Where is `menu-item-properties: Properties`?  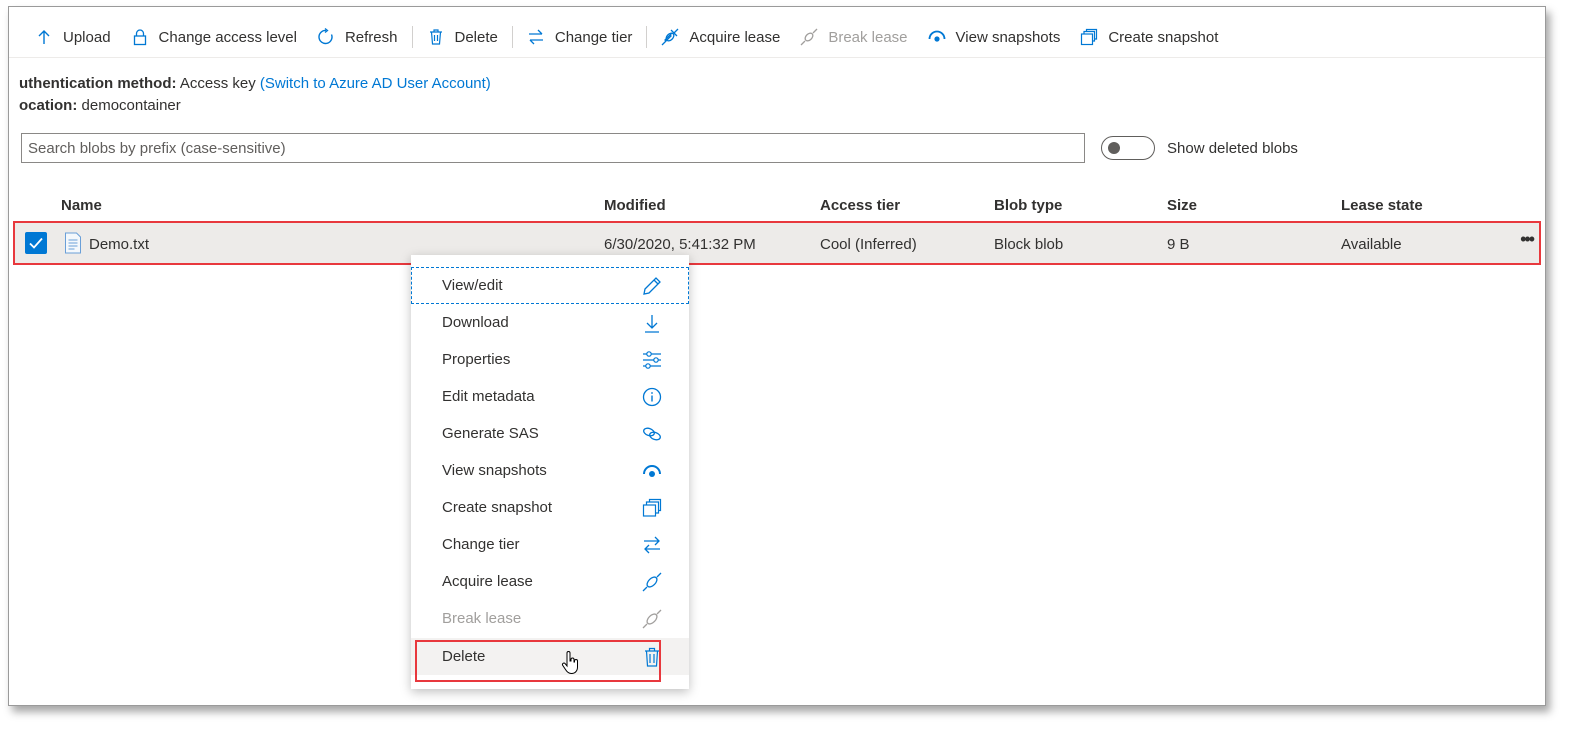 menu-item-properties: Properties is located at coordinates (550, 359).